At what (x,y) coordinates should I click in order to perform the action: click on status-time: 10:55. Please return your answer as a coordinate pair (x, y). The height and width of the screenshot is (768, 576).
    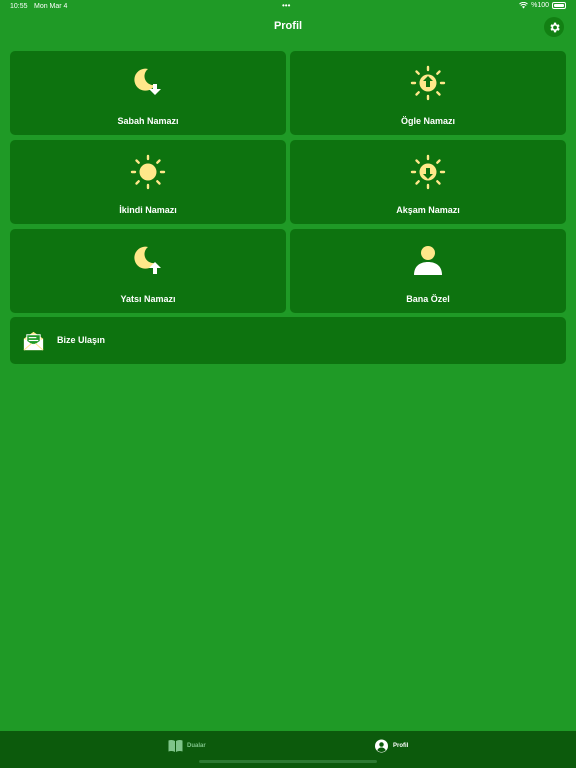
    Looking at the image, I should click on (19, 6).